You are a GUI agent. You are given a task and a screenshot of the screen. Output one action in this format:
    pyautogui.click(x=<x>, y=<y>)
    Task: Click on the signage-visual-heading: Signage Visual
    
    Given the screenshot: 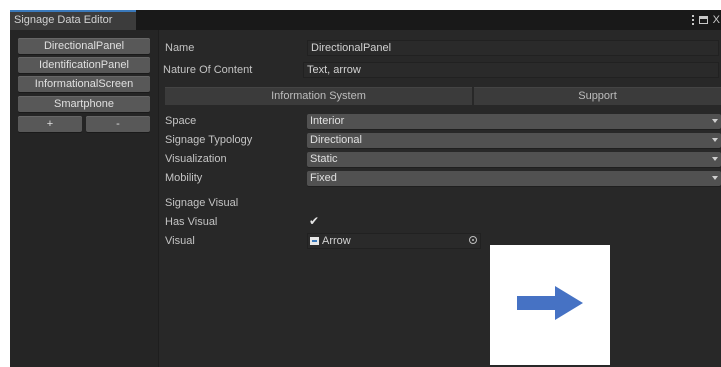 What is the action you would take?
    pyautogui.click(x=202, y=203)
    